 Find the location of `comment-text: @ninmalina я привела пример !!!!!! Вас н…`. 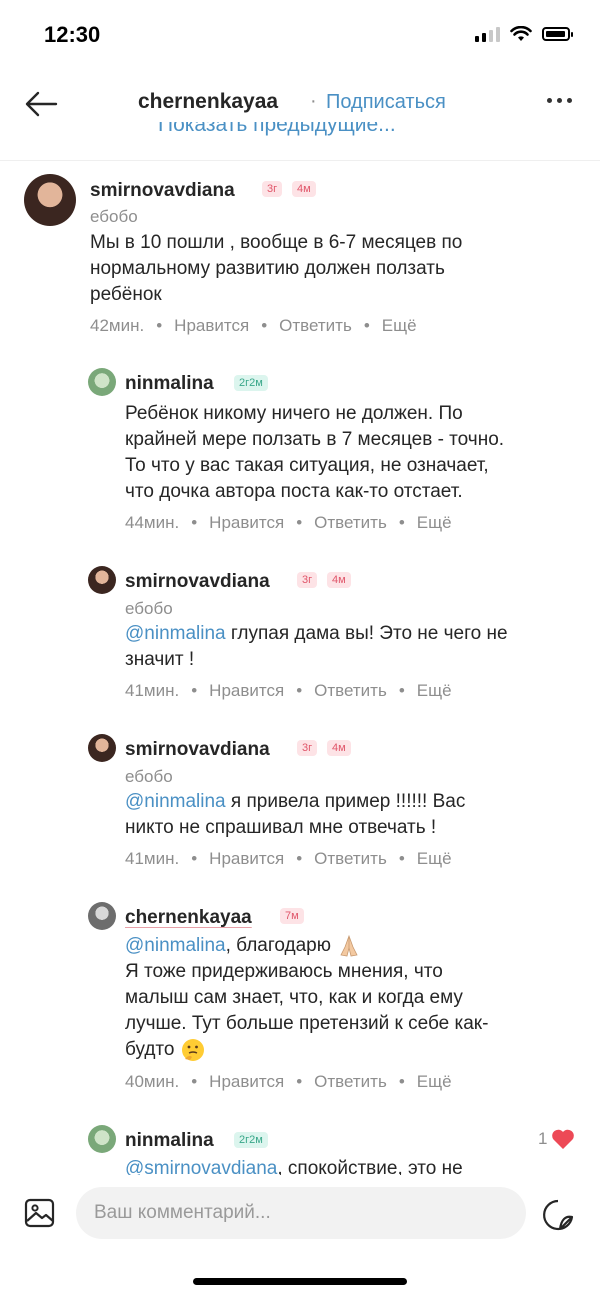

comment-text: @ninmalina я привела пример !!!!!! Вас н… is located at coordinates (295, 814).